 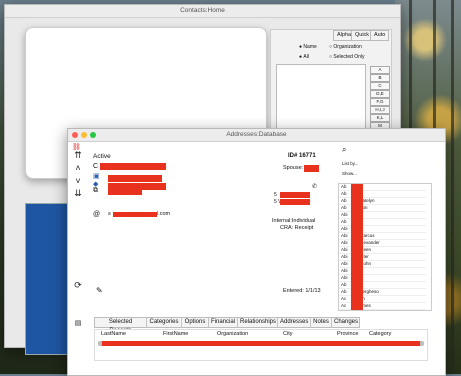 I want to click on previous-record-icon: ˄, so click(x=78, y=168).